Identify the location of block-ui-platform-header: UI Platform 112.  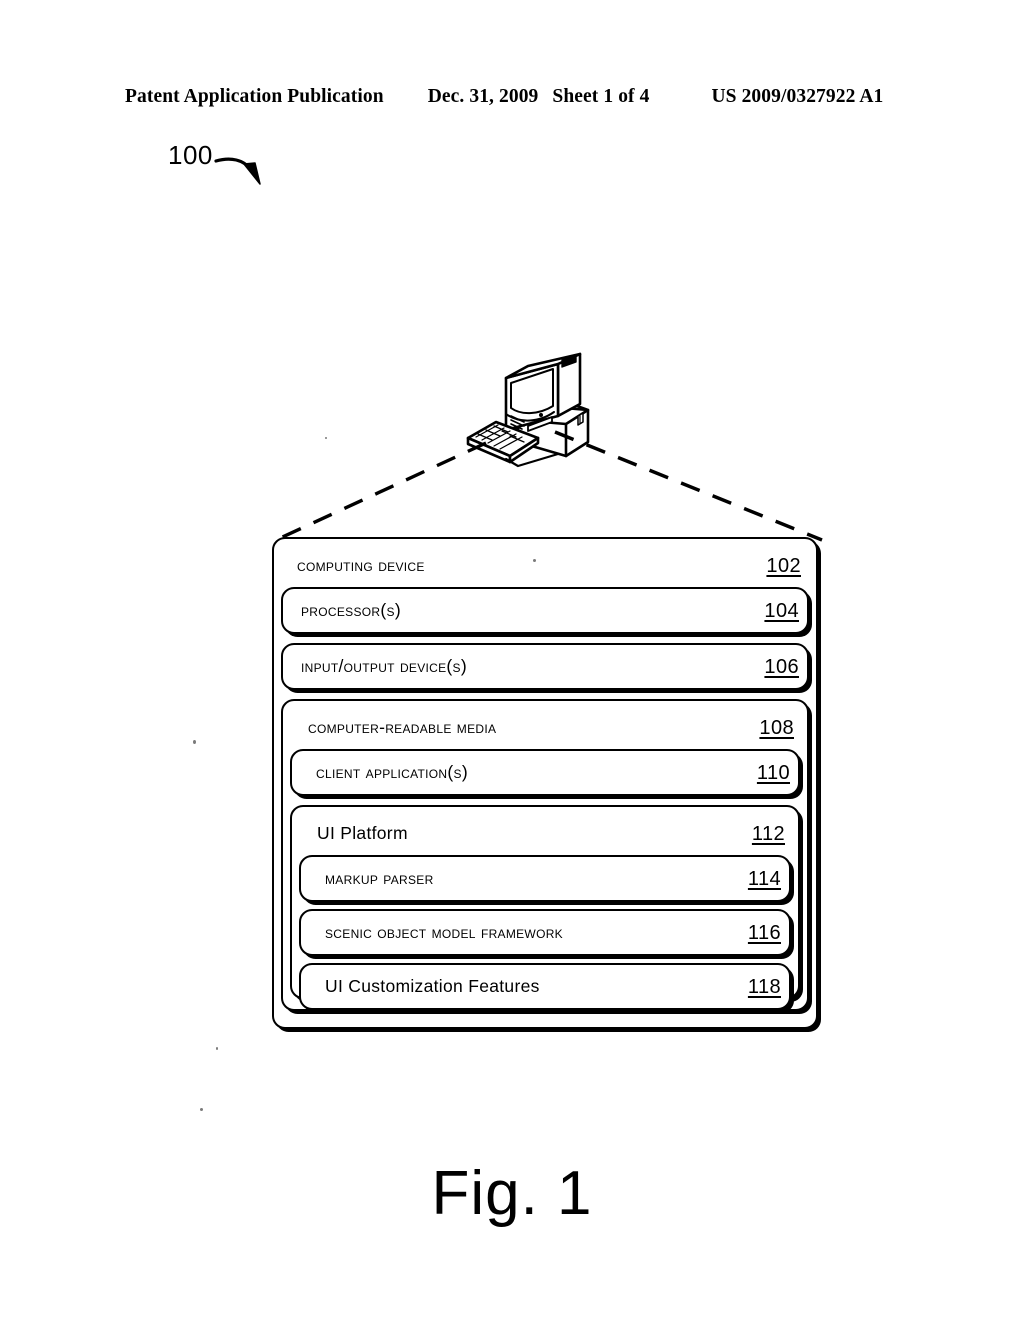
(545, 834).